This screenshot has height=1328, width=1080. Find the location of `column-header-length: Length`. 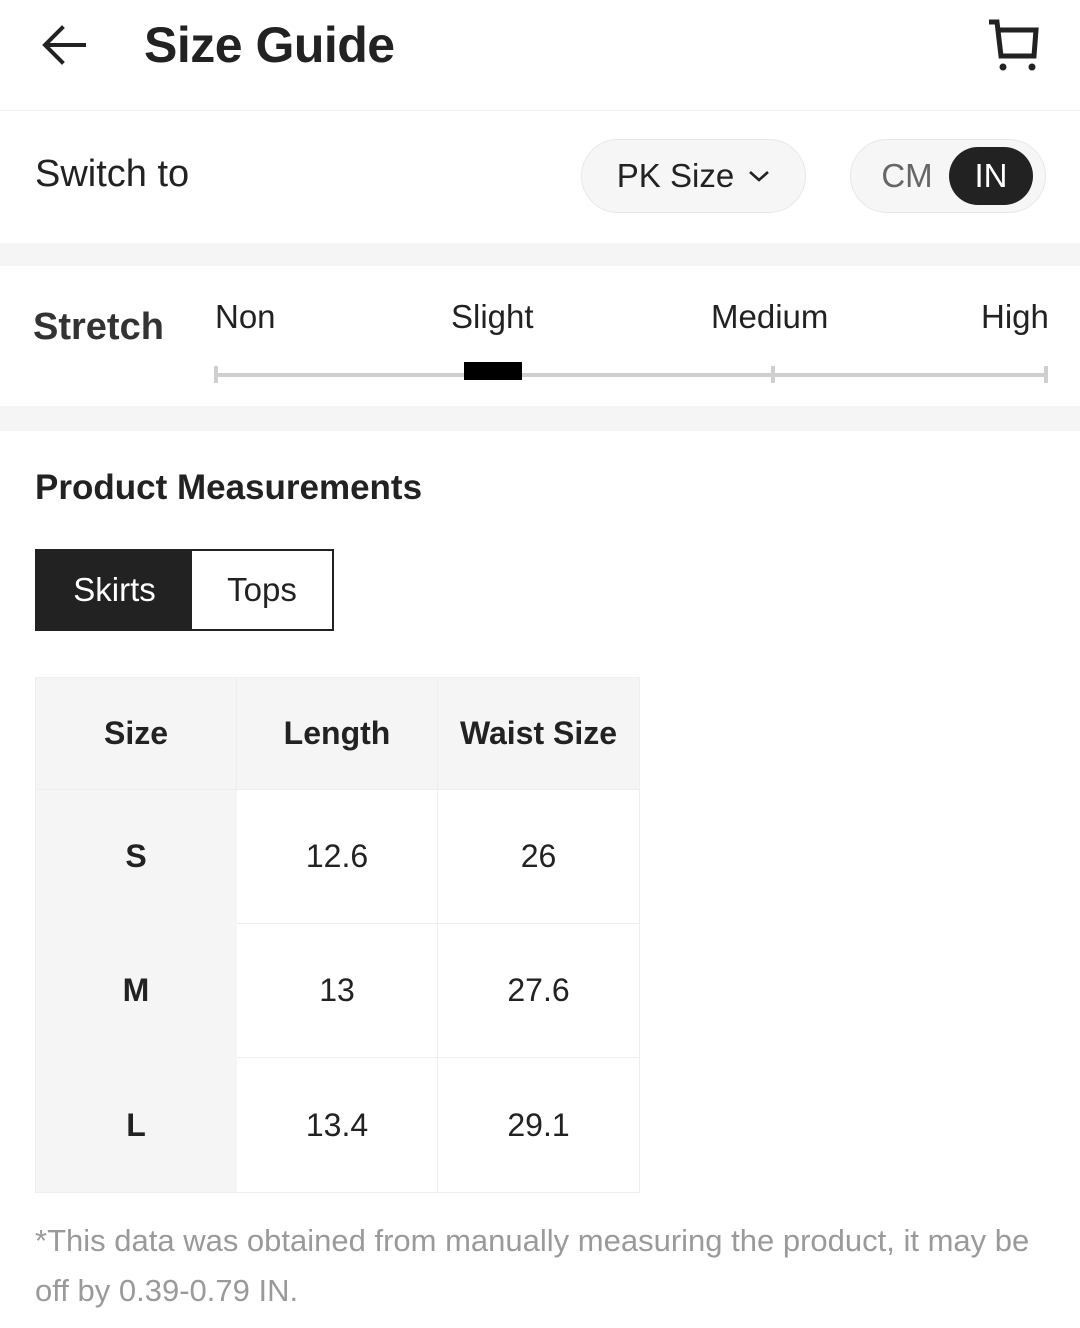

column-header-length: Length is located at coordinates (337, 734).